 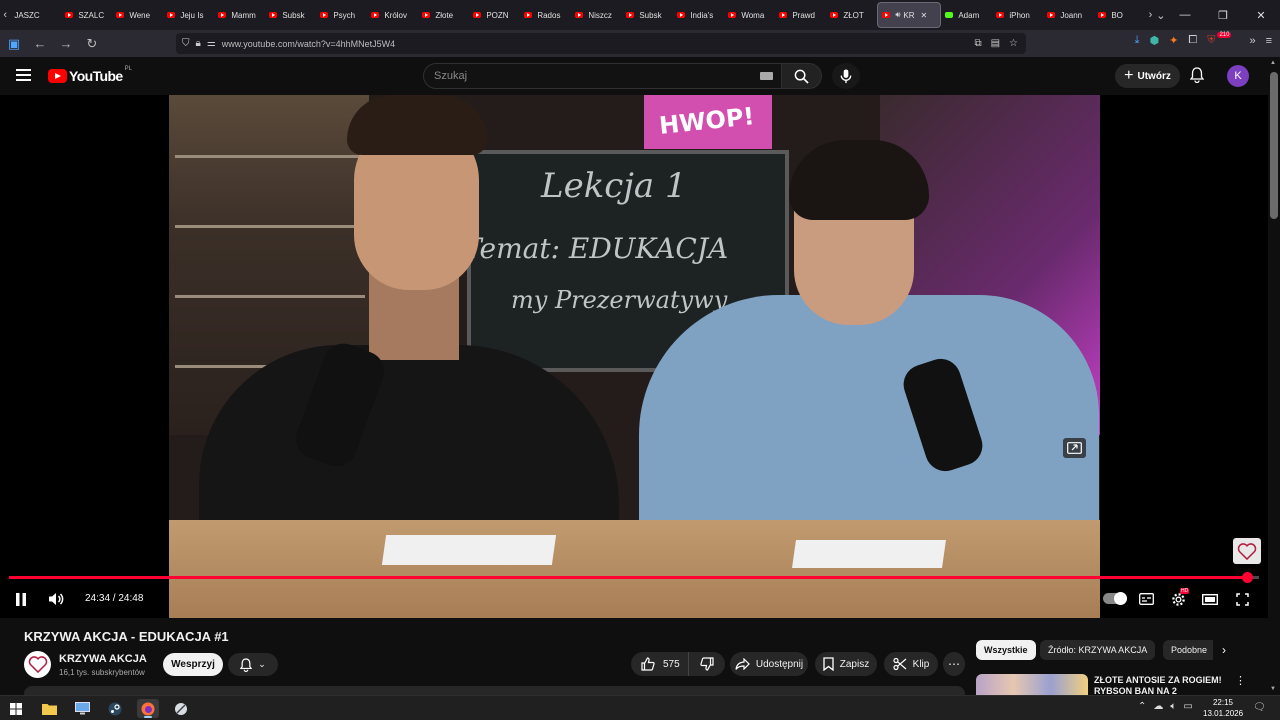 I want to click on browser-tab: Królov, so click(x=392, y=15).